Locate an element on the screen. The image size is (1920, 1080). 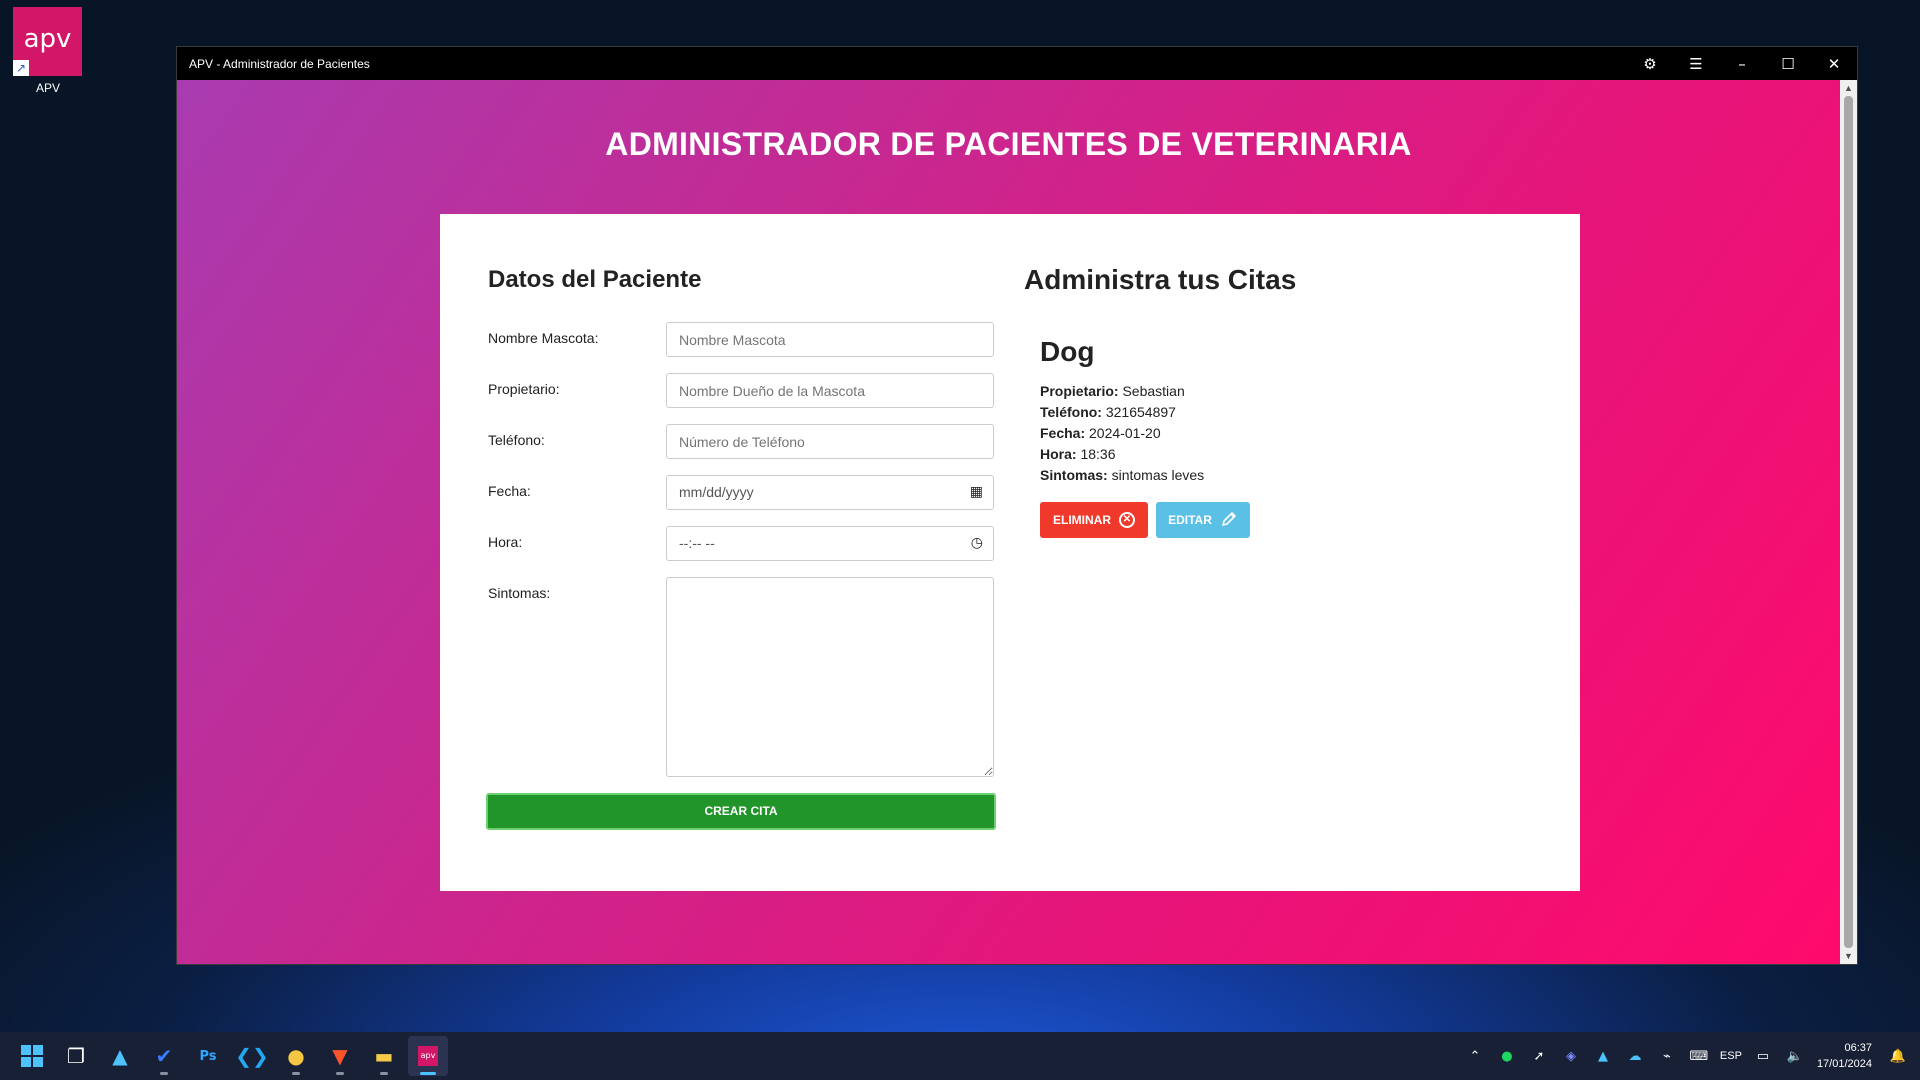
apv-shortcut-logo-text: apv is located at coordinates (47, 39).